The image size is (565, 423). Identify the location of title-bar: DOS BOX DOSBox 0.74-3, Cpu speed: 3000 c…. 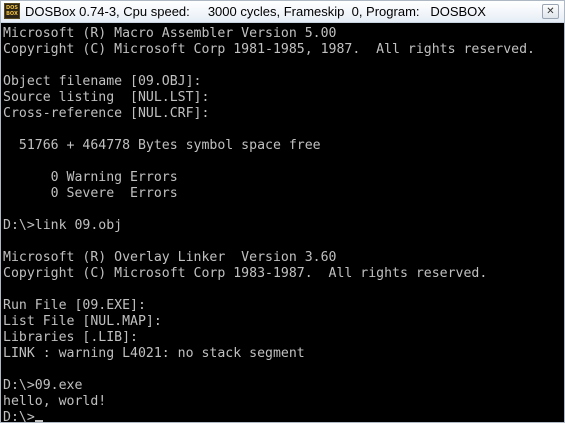
(282, 12).